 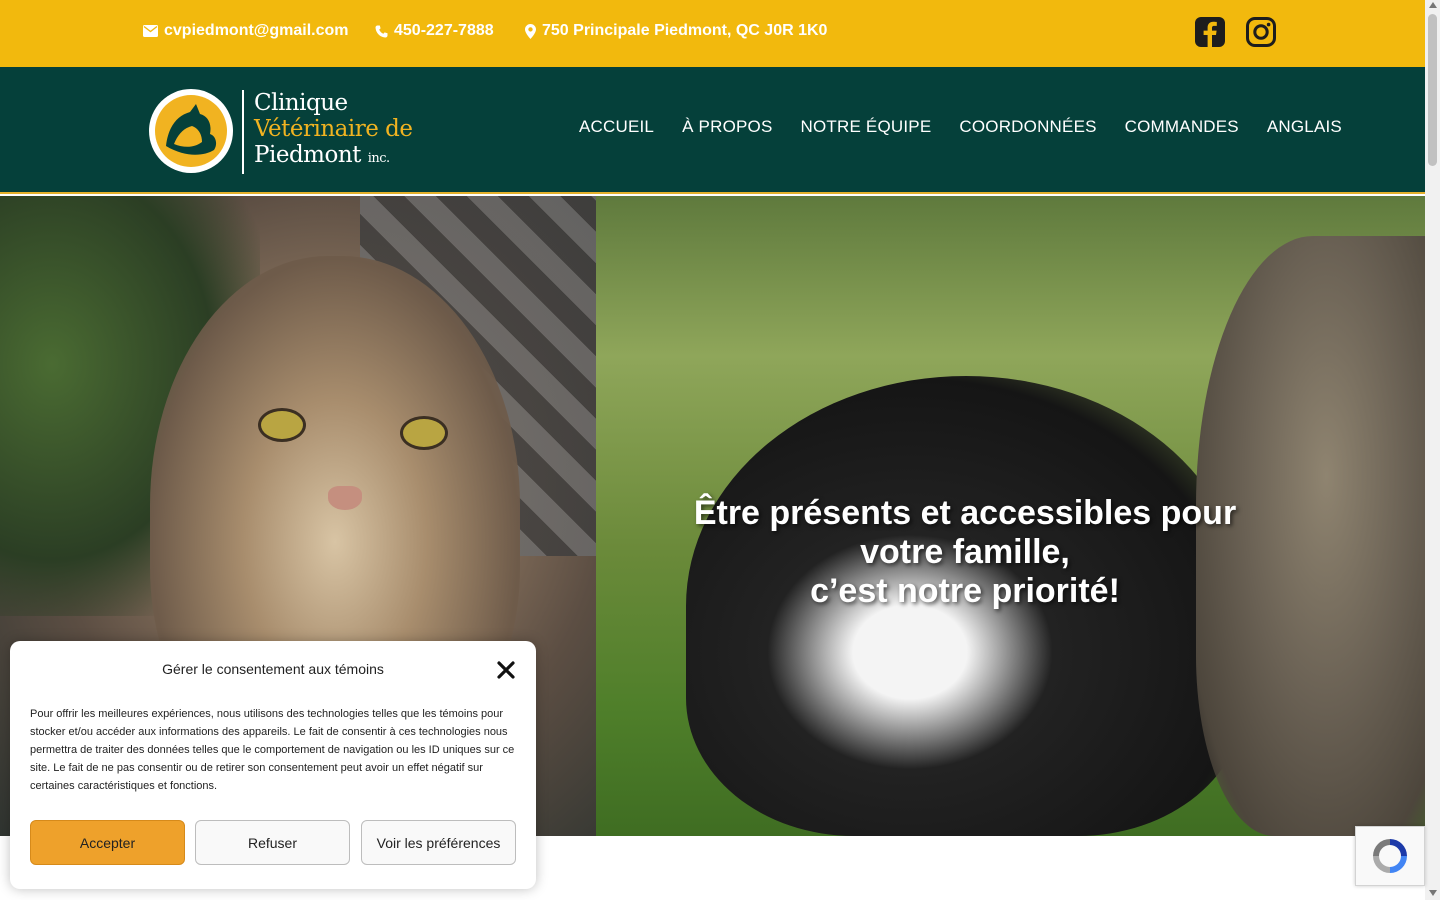 I want to click on nav-item-a-propos: À PROPOS, so click(x=727, y=127).